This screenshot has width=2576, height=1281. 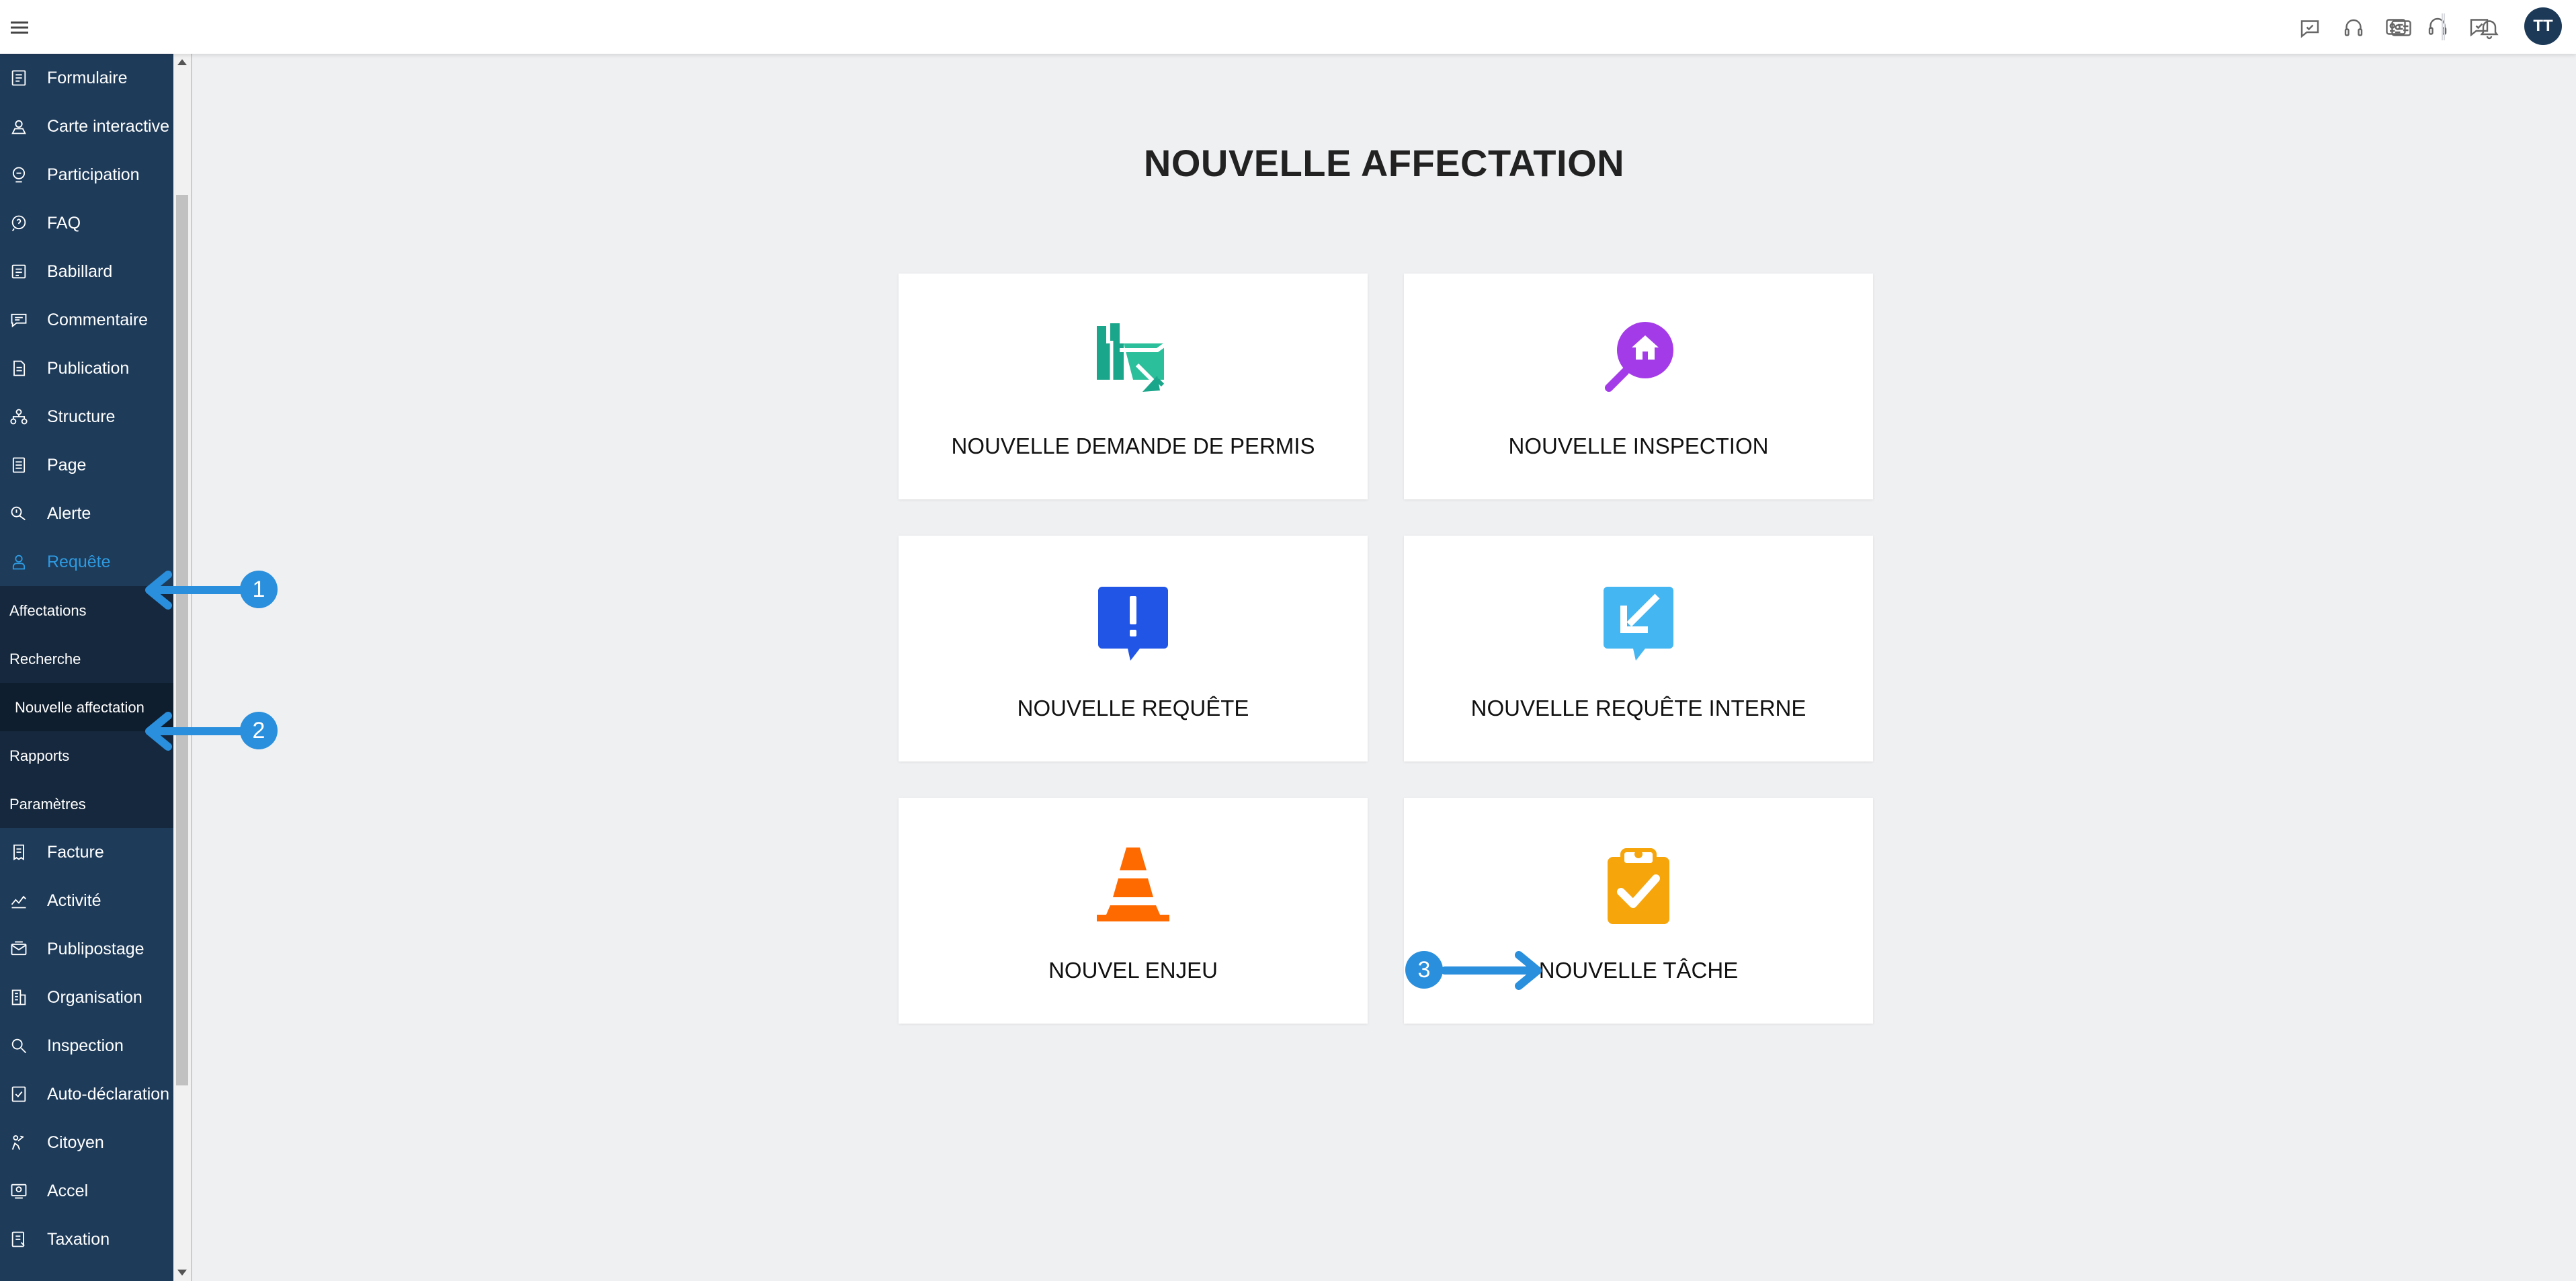 I want to click on sidebar-item-label: Facture, so click(x=75, y=852).